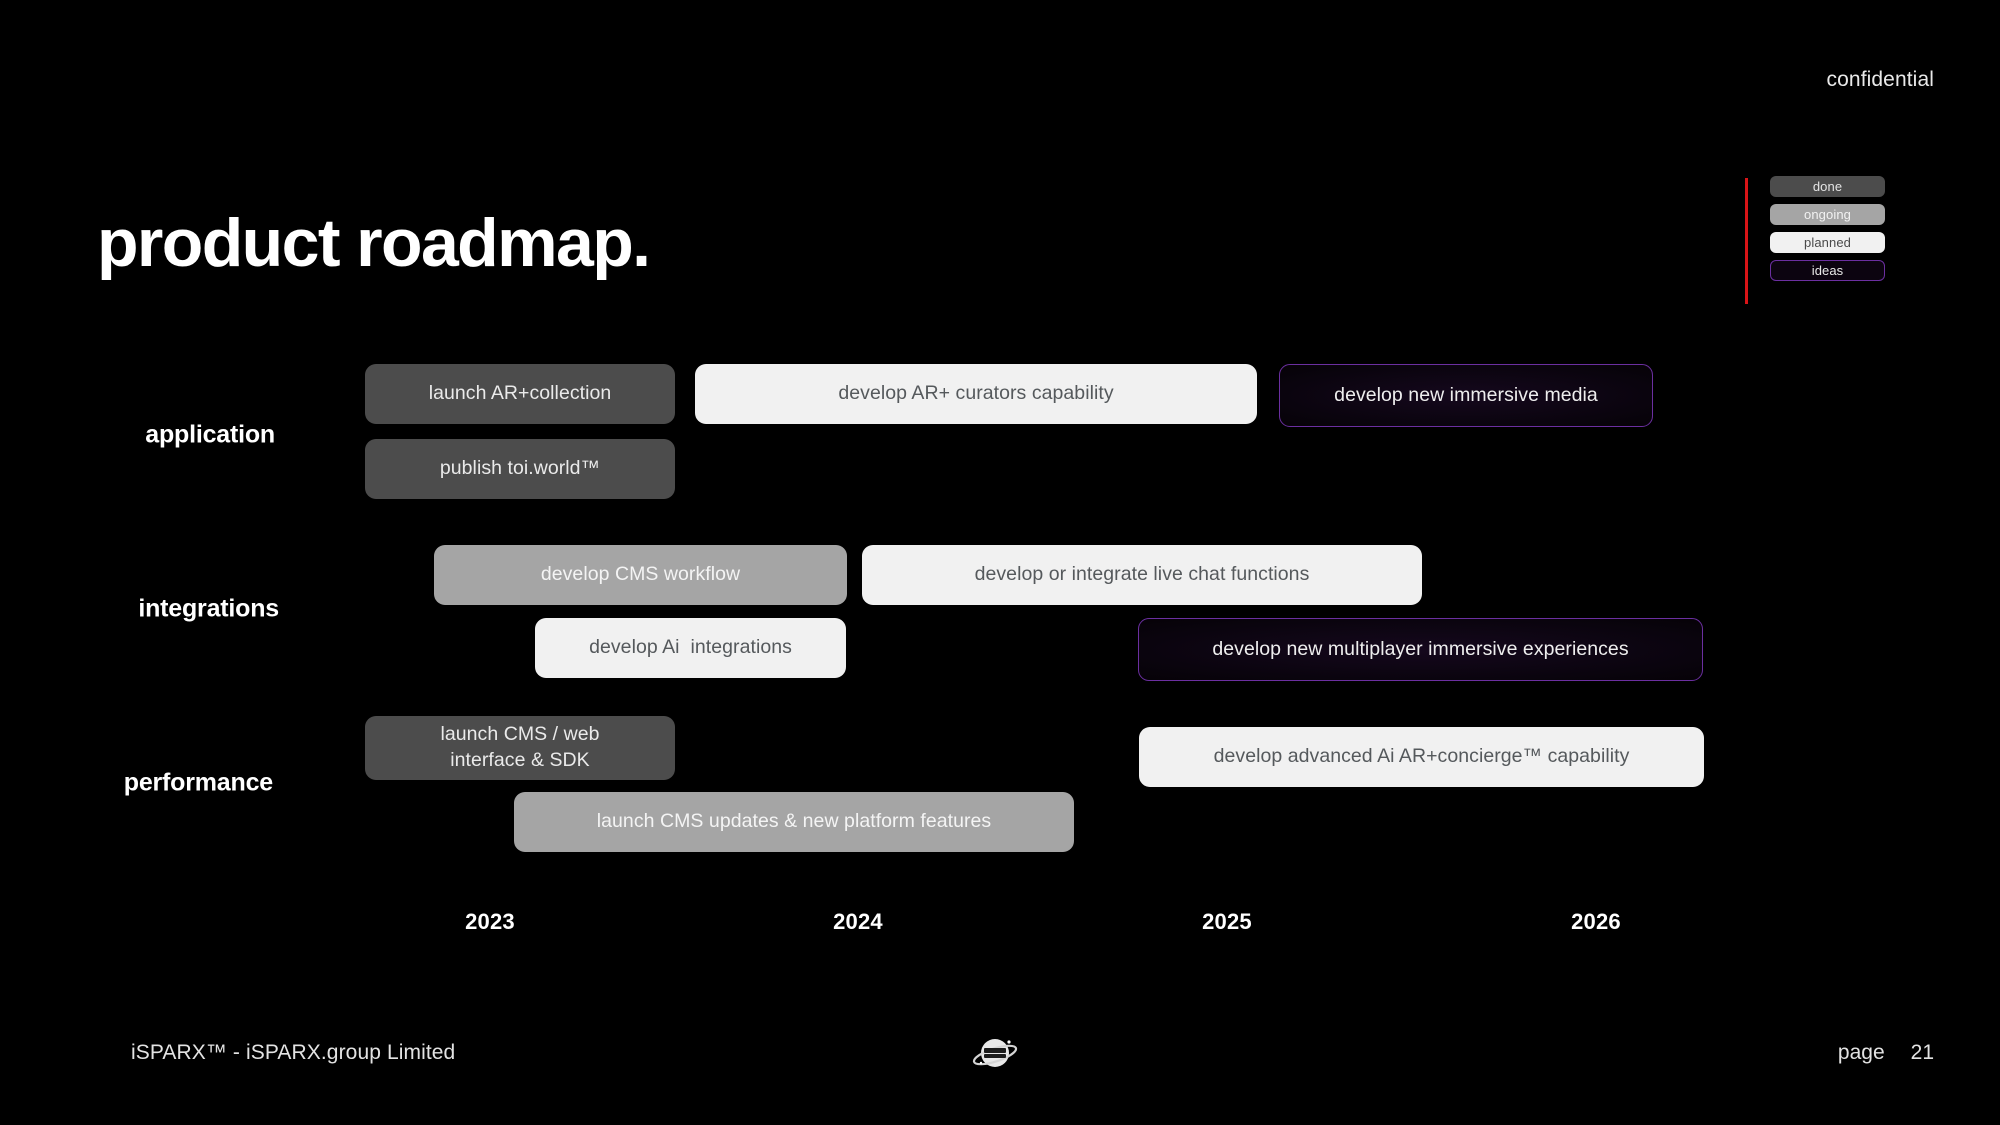 The height and width of the screenshot is (1125, 2000). I want to click on page-label: page, so click(1861, 1052).